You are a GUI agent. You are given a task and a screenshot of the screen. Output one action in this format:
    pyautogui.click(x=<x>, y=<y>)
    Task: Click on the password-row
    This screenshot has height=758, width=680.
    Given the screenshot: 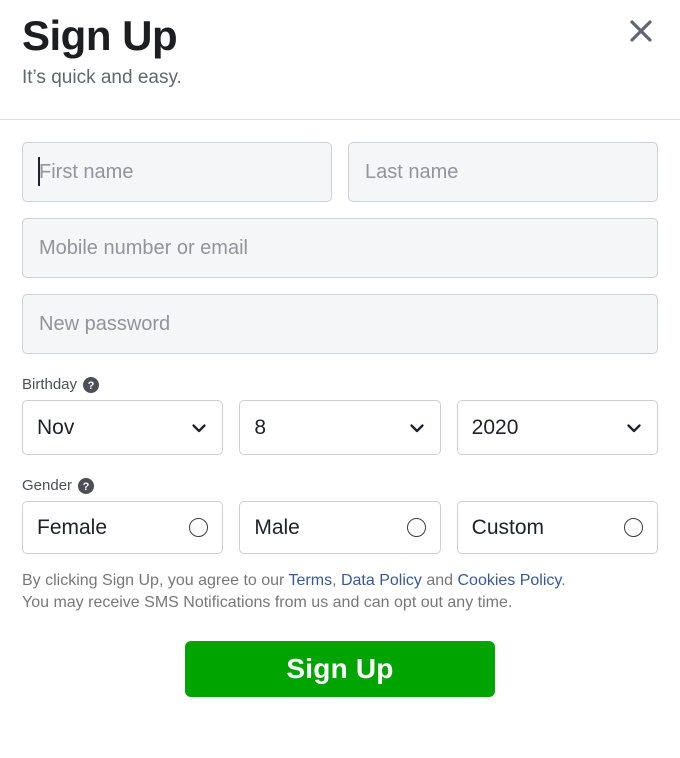 What is the action you would take?
    pyautogui.click(x=340, y=324)
    